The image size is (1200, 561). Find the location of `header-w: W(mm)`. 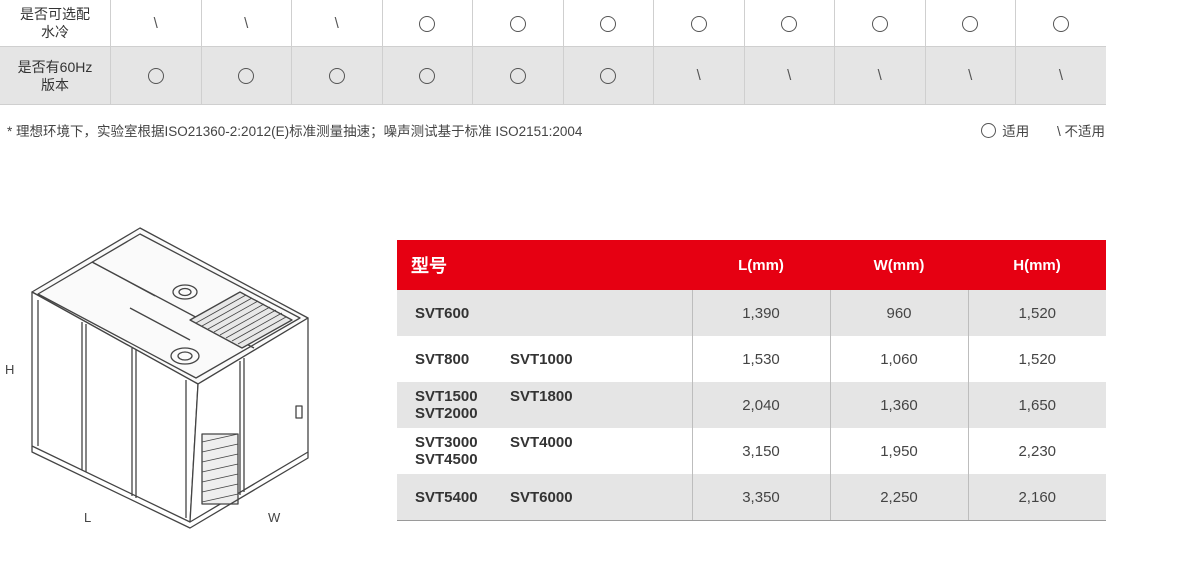

header-w: W(mm) is located at coordinates (899, 265).